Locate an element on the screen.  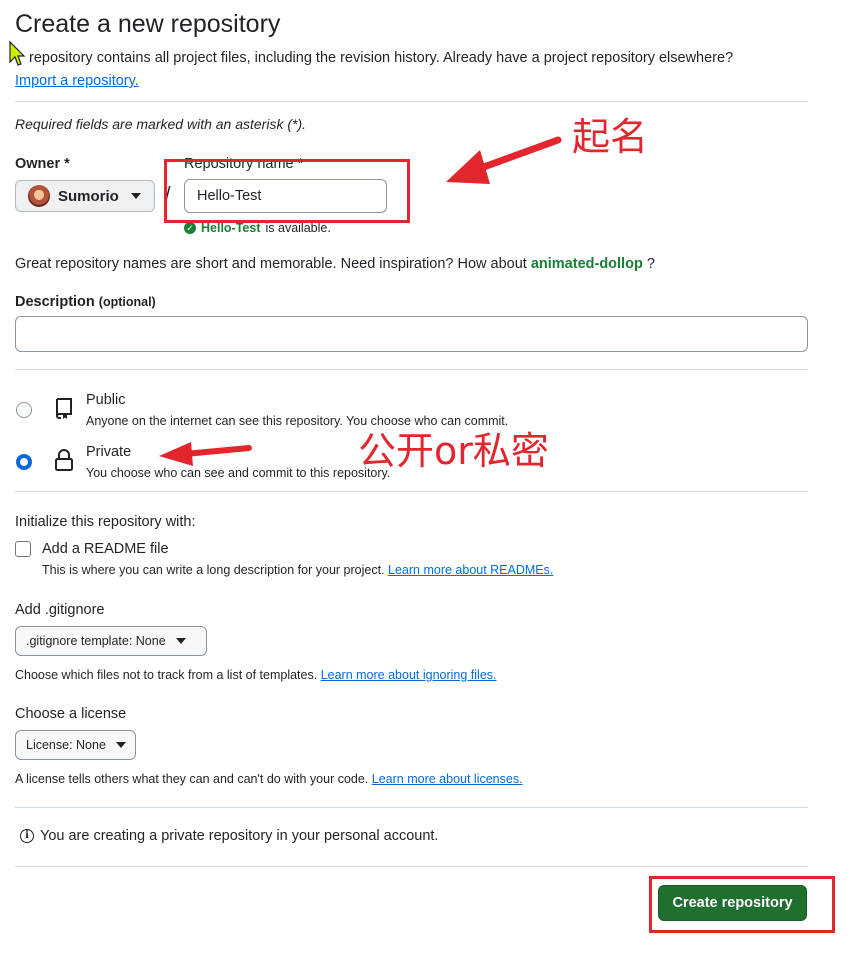
gitignore-template-label: .gitignore template: None is located at coordinates (96, 641).